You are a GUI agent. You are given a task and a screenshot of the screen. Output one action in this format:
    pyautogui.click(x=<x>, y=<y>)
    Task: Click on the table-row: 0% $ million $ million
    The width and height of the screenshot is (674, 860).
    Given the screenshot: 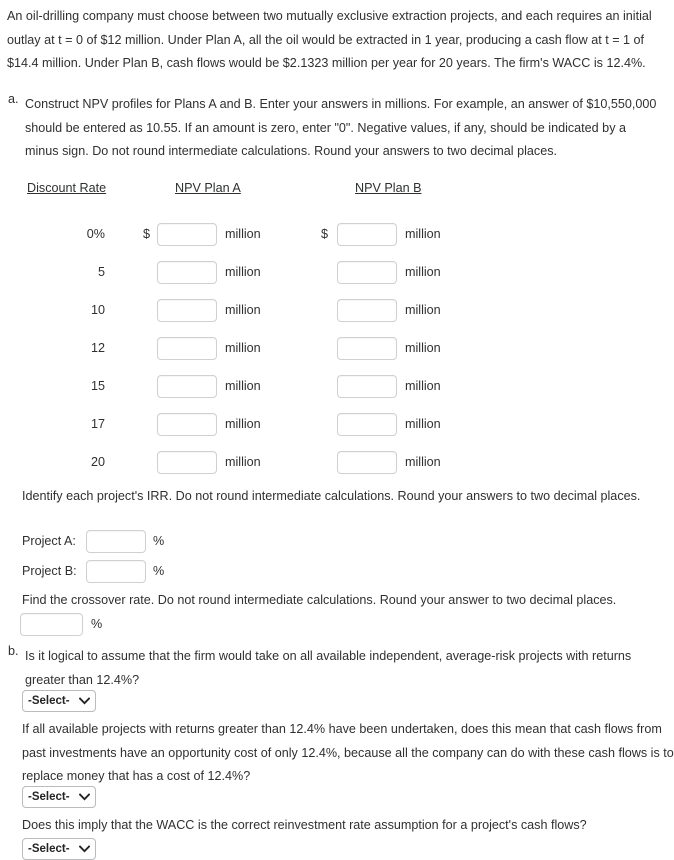 What is the action you would take?
    pyautogui.click(x=337, y=242)
    